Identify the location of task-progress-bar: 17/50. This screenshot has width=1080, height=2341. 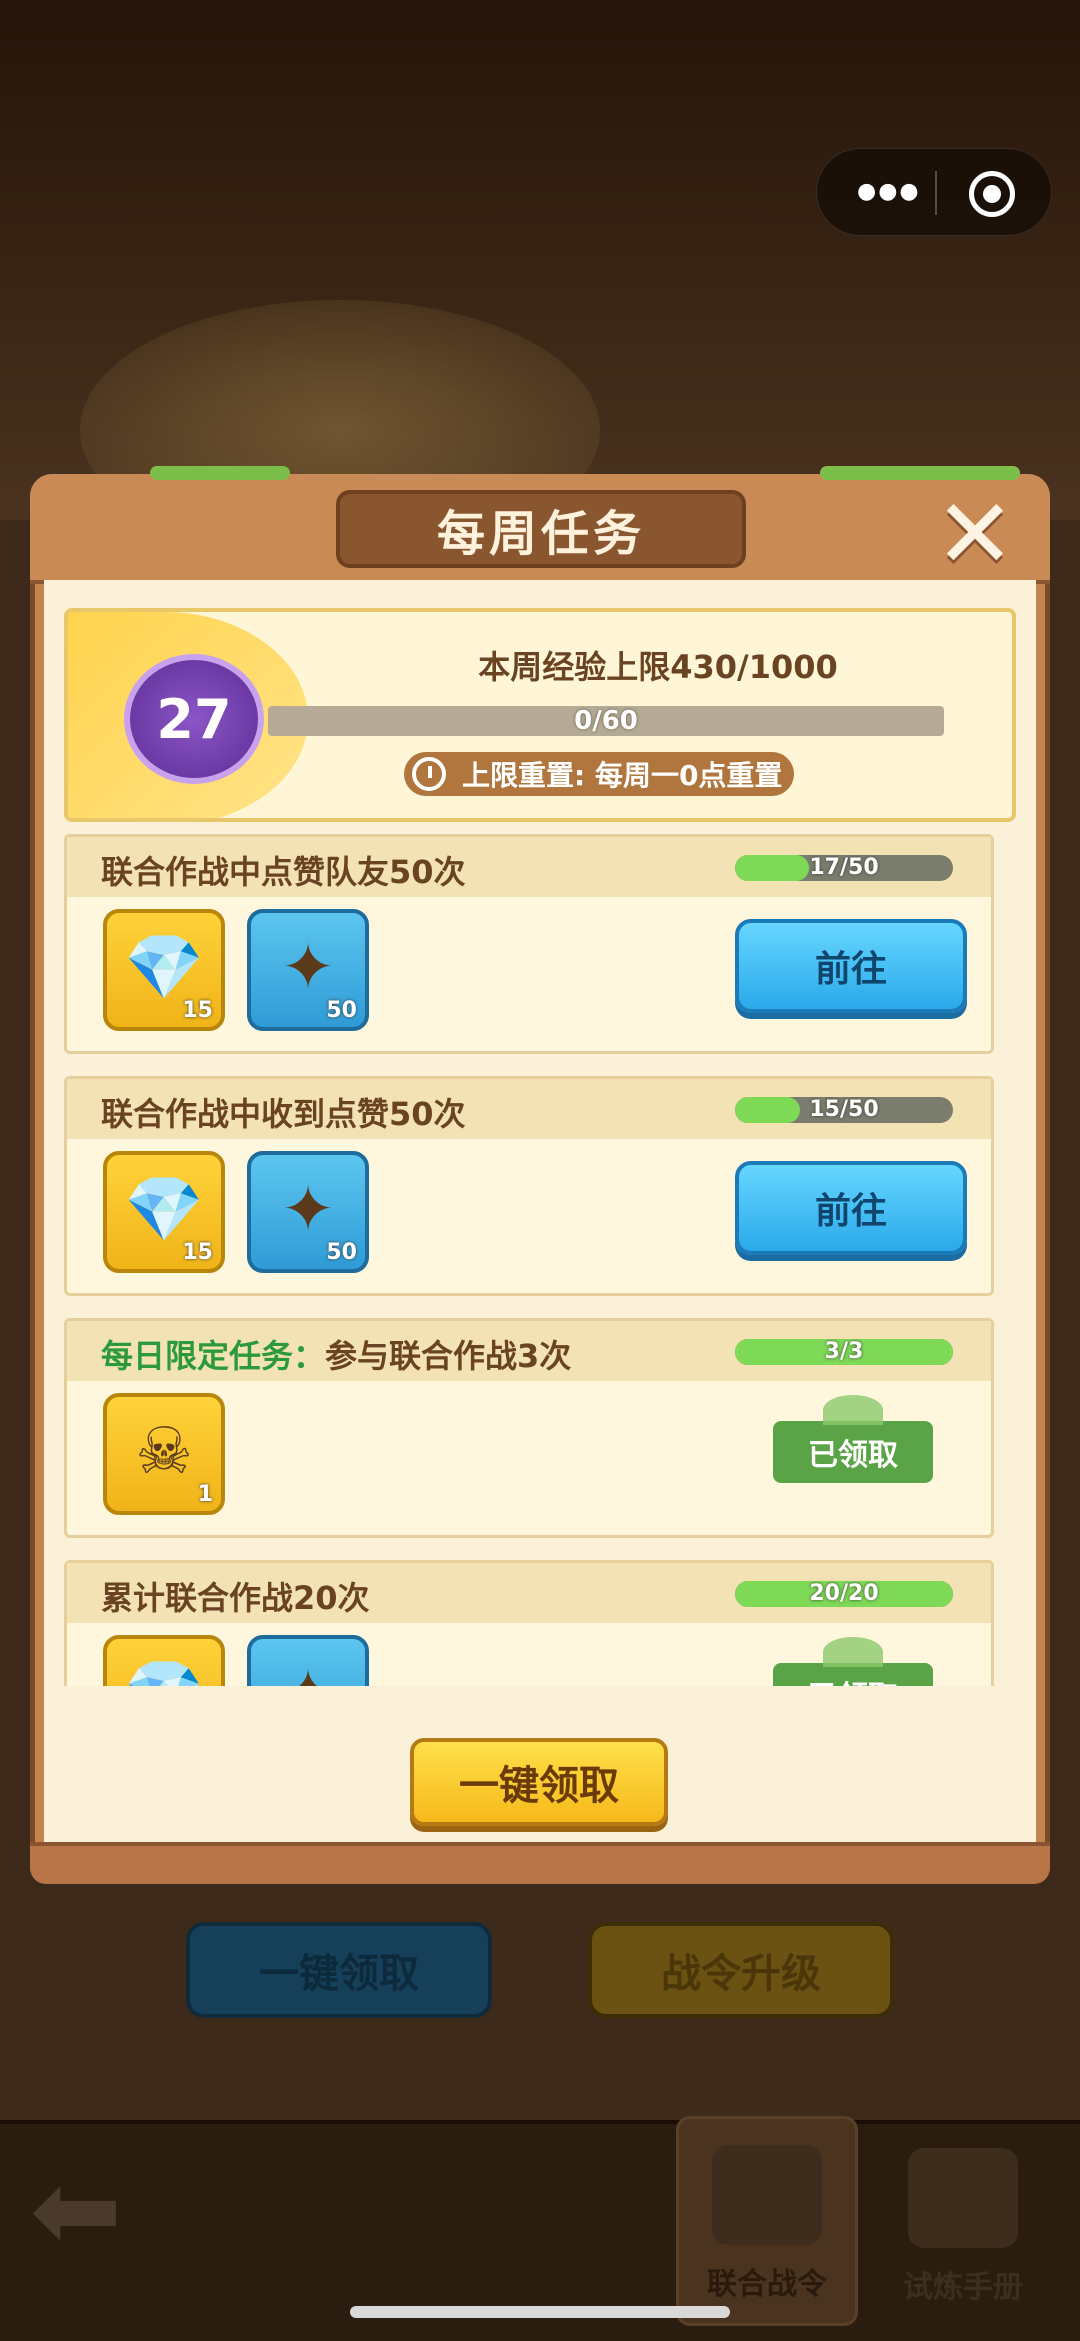
(844, 868).